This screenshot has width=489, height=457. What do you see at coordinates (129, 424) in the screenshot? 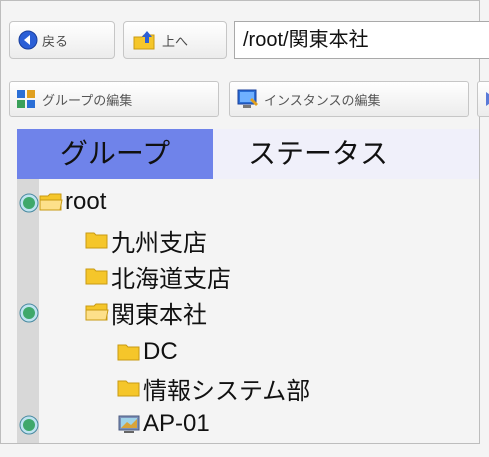
I see `instance-icon` at bounding box center [129, 424].